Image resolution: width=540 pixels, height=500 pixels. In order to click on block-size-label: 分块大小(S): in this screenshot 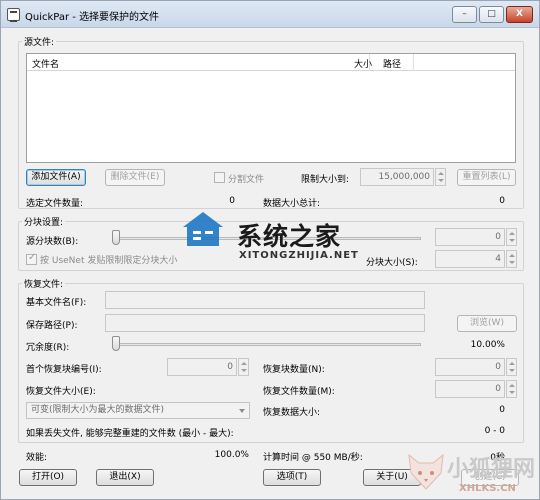, I will do `click(392, 263)`.